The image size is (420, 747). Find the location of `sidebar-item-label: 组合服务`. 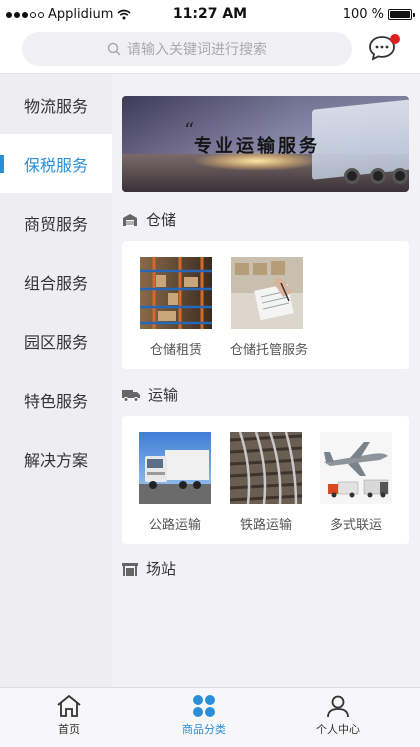

sidebar-item-label: 组合服务 is located at coordinates (56, 283).